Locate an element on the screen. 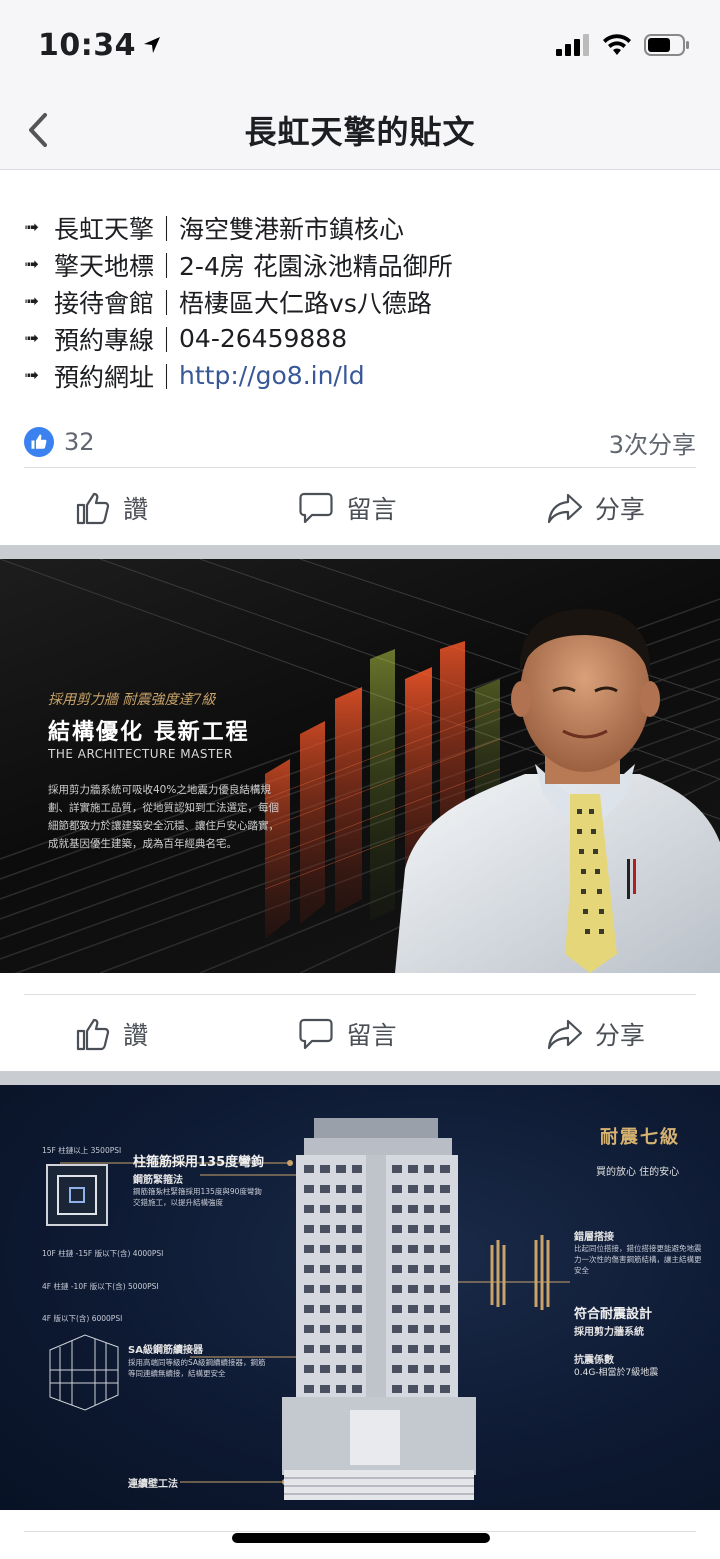 The height and width of the screenshot is (1559, 720). line-label: 接待會館 is located at coordinates (104, 303).